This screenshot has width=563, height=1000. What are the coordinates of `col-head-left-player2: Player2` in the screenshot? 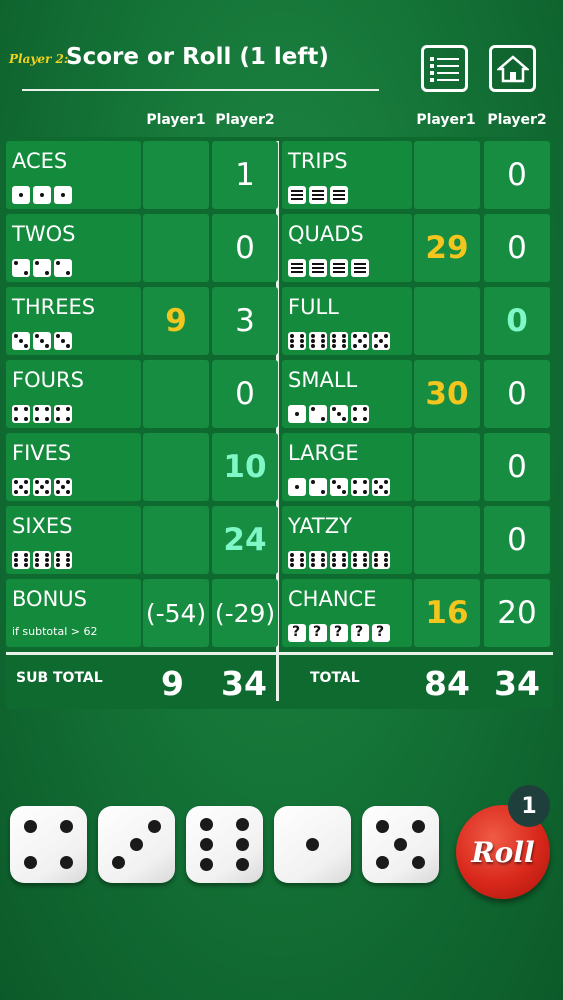 It's located at (245, 120).